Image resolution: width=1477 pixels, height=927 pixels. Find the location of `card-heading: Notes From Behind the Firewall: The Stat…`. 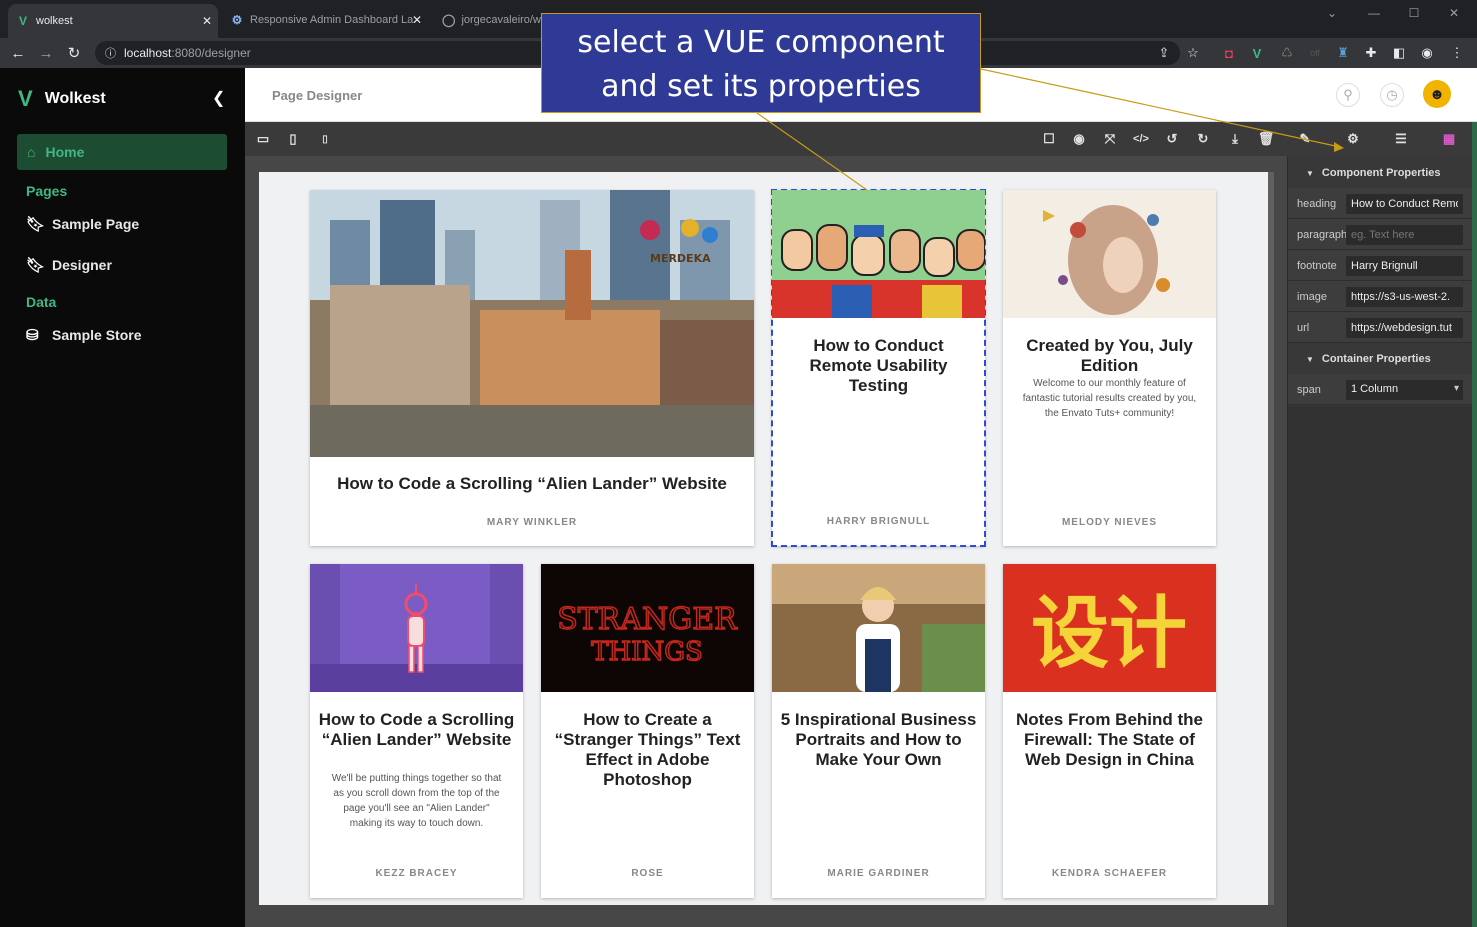

card-heading: Notes From Behind the Firewall: The Stat… is located at coordinates (1109, 739).